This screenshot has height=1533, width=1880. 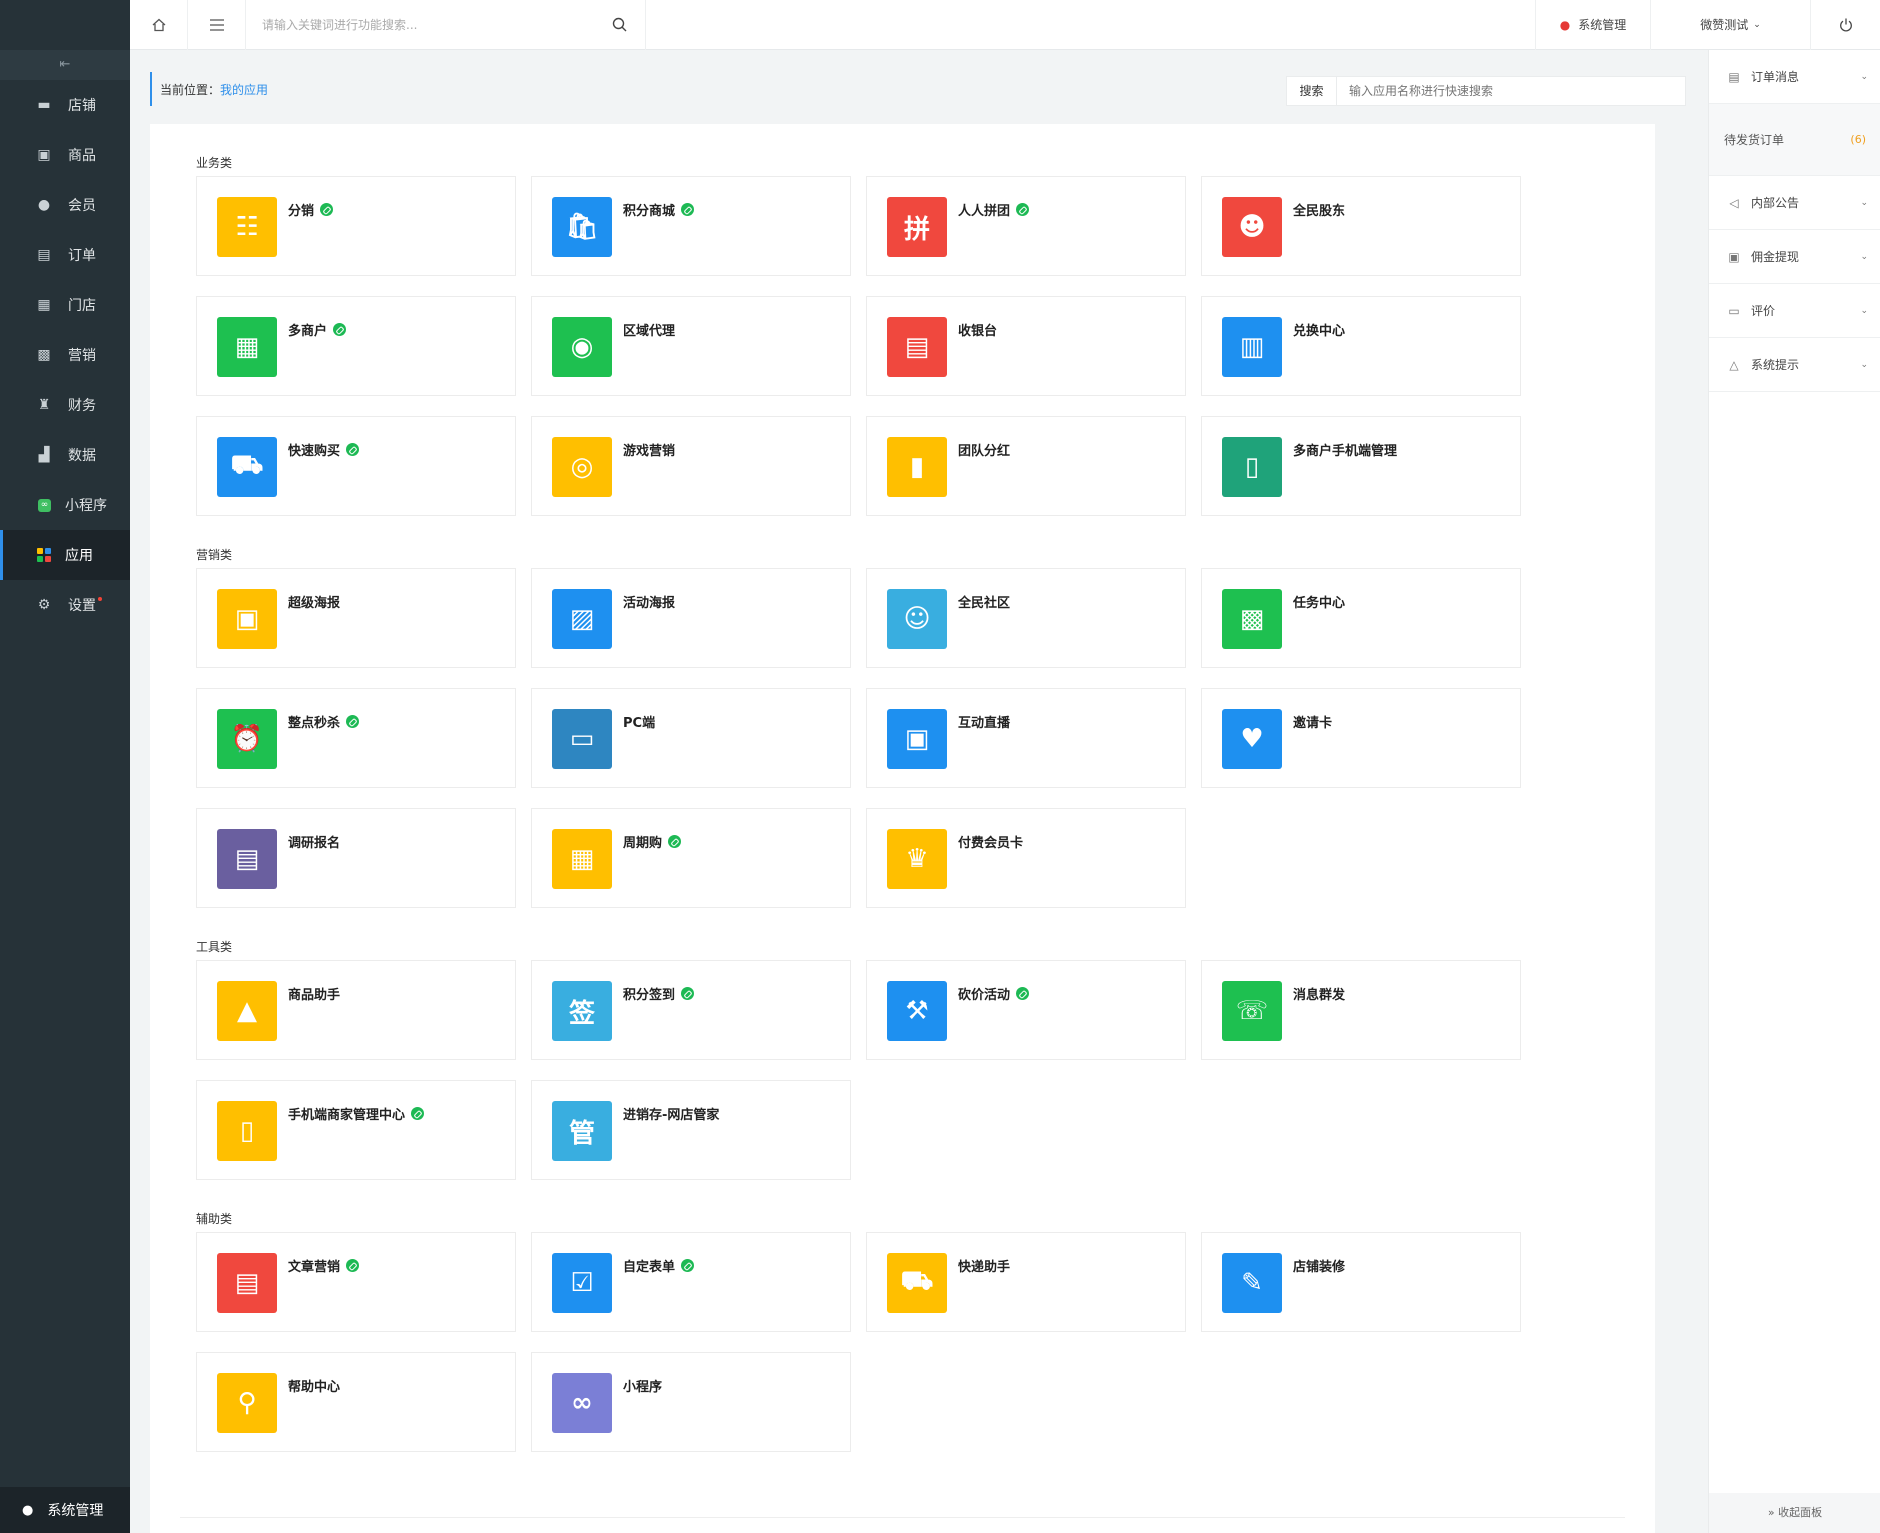 What do you see at coordinates (44, 555) in the screenshot?
I see `apps-icon` at bounding box center [44, 555].